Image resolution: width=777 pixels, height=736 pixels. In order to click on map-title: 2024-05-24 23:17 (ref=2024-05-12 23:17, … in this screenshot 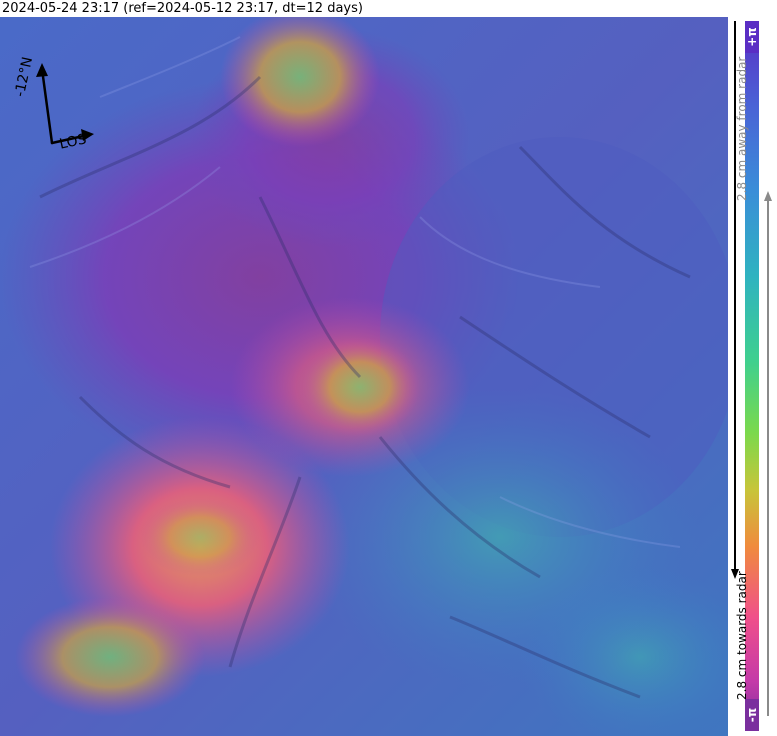, I will do `click(182, 8)`.